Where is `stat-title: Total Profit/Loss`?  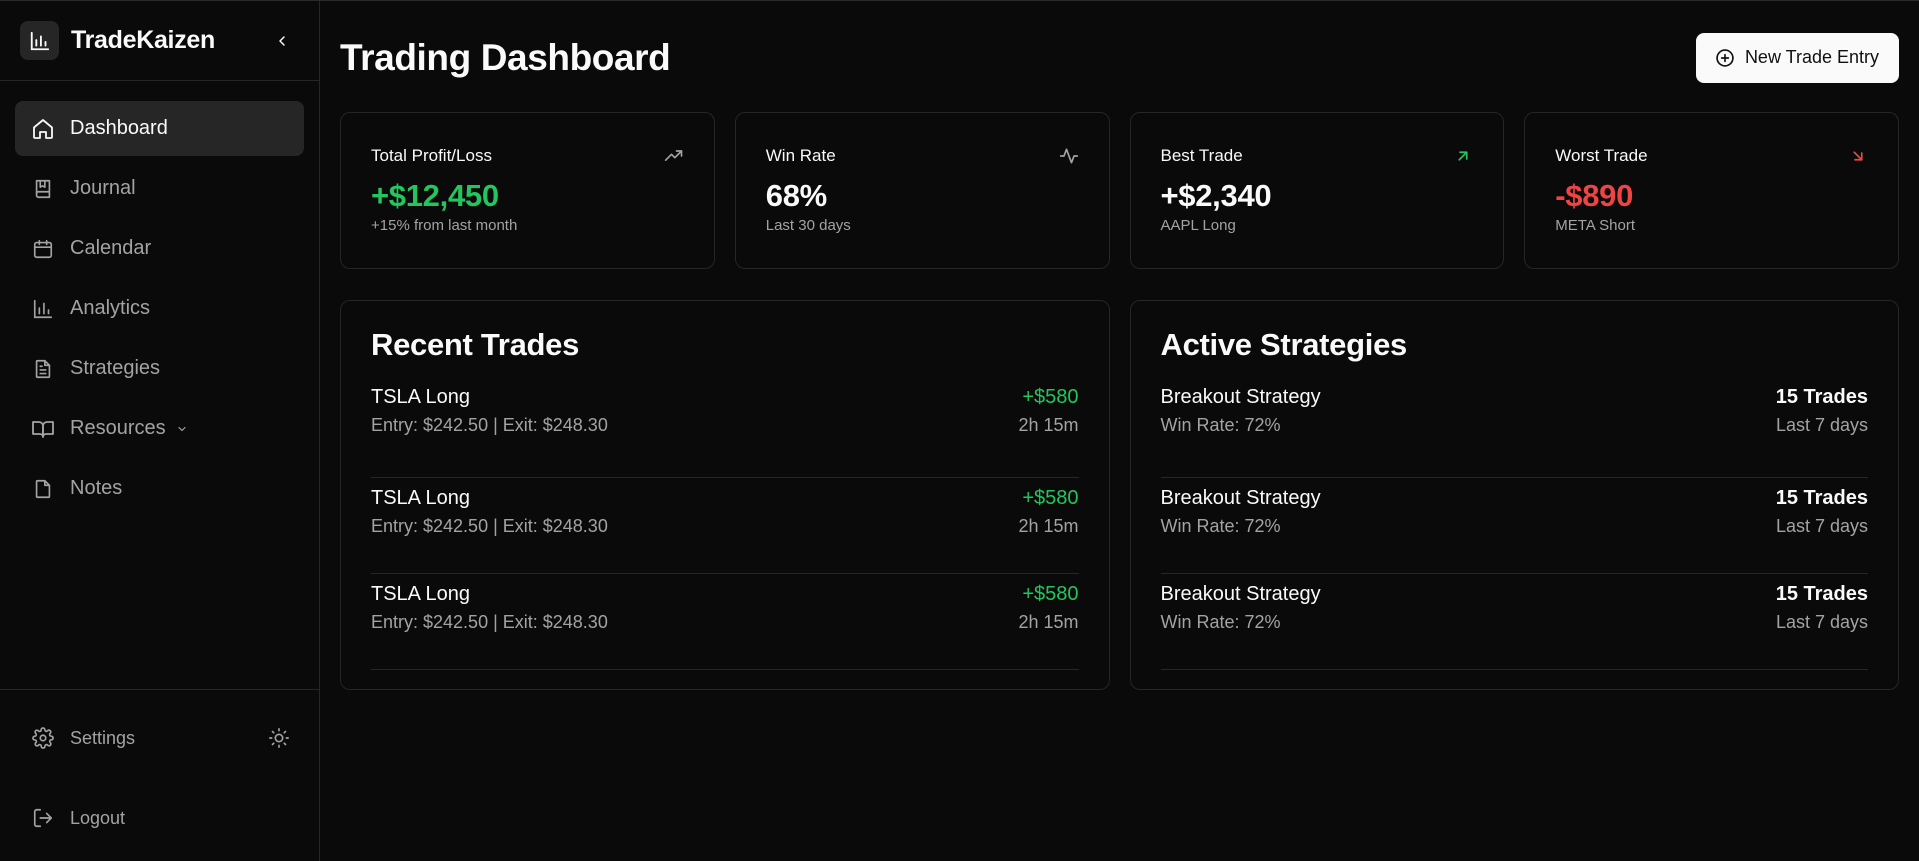
stat-title: Total Profit/Loss is located at coordinates (431, 155).